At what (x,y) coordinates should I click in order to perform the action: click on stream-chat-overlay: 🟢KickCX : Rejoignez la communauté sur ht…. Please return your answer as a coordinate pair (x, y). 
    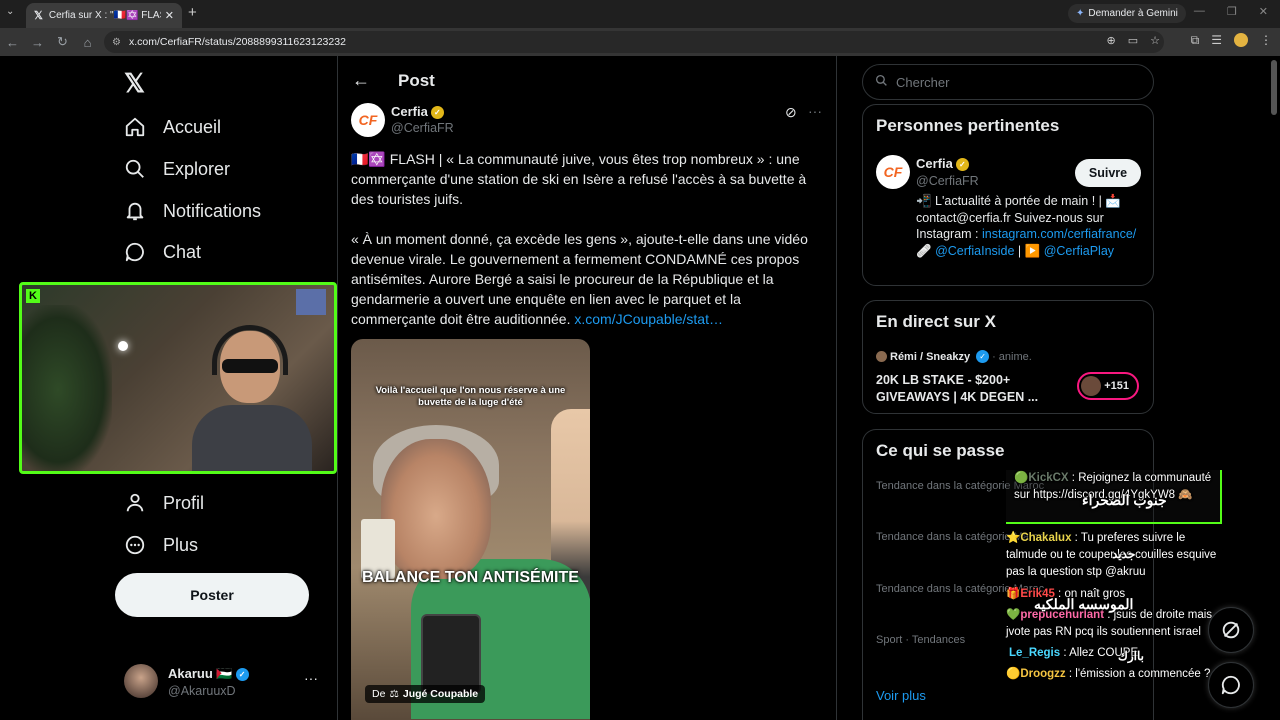
    Looking at the image, I should click on (1116, 595).